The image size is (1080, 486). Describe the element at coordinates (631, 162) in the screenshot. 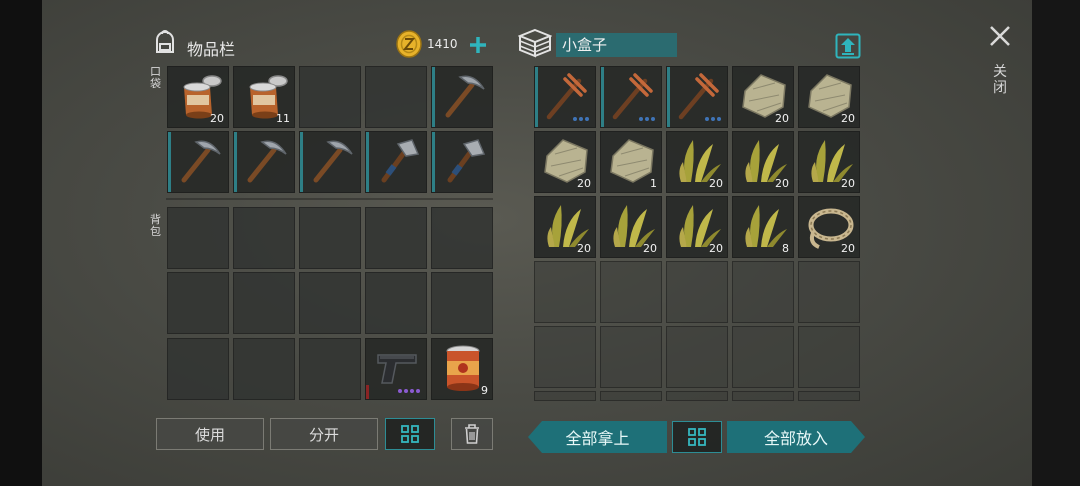

I see `inventory-slot-cloth: 1` at that location.